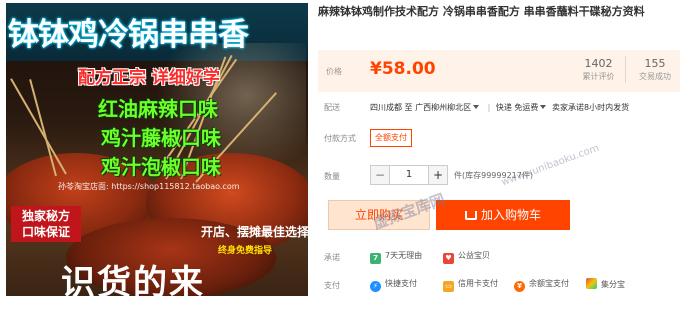 The height and width of the screenshot is (317, 690). I want to click on guarantee-7day-label: 7天无理由, so click(404, 255).